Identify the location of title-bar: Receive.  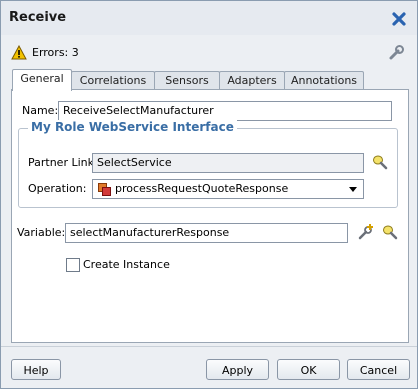
(209, 18).